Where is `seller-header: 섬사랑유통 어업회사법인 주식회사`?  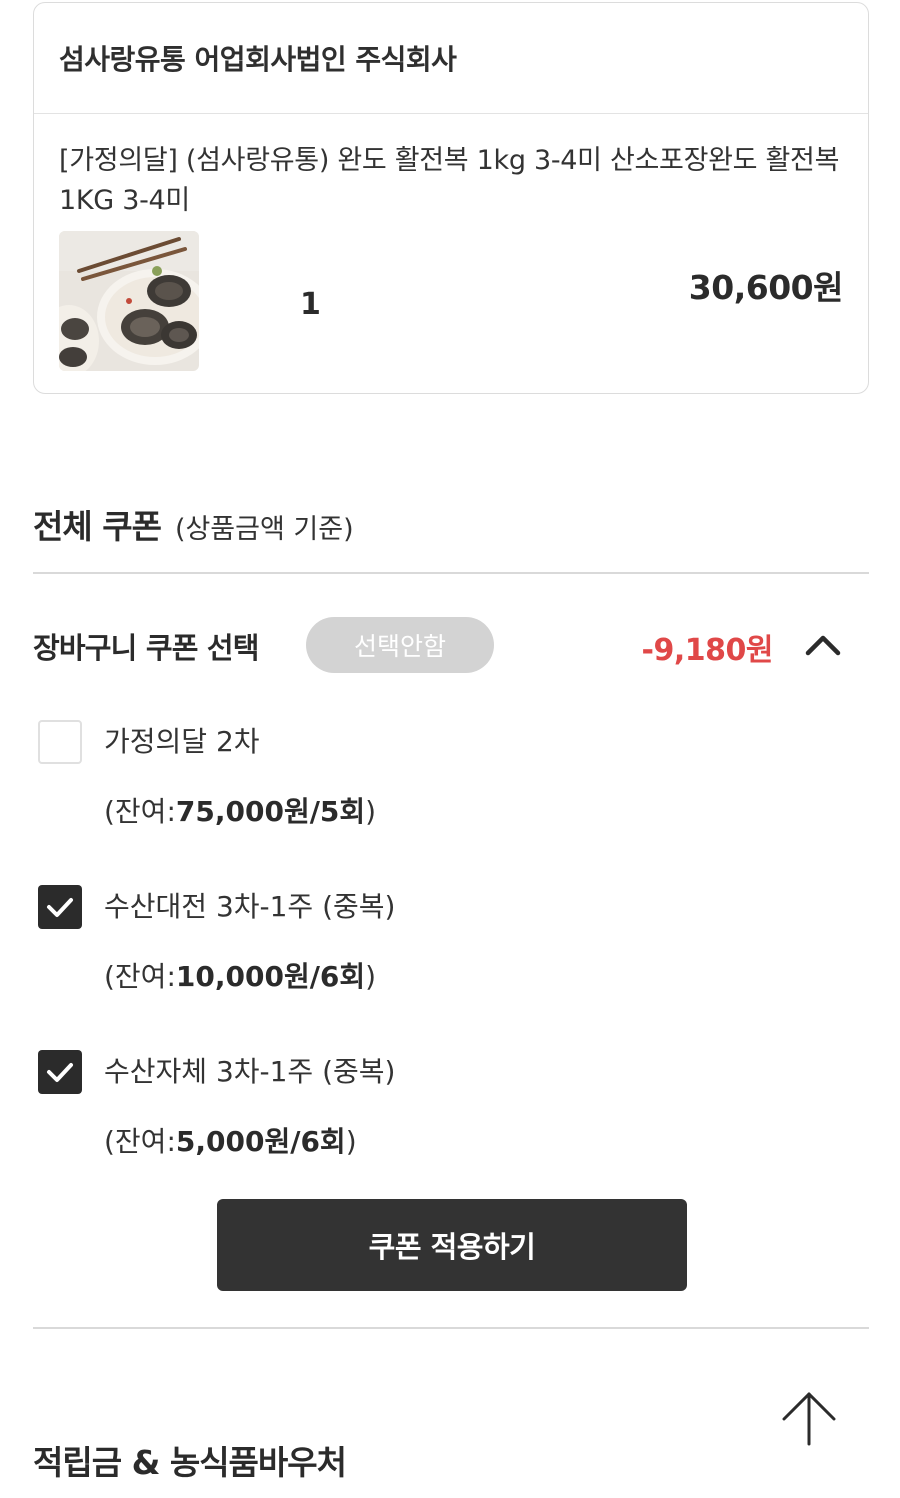 seller-header: 섬사랑유통 어업회사법인 주식회사 is located at coordinates (451, 58).